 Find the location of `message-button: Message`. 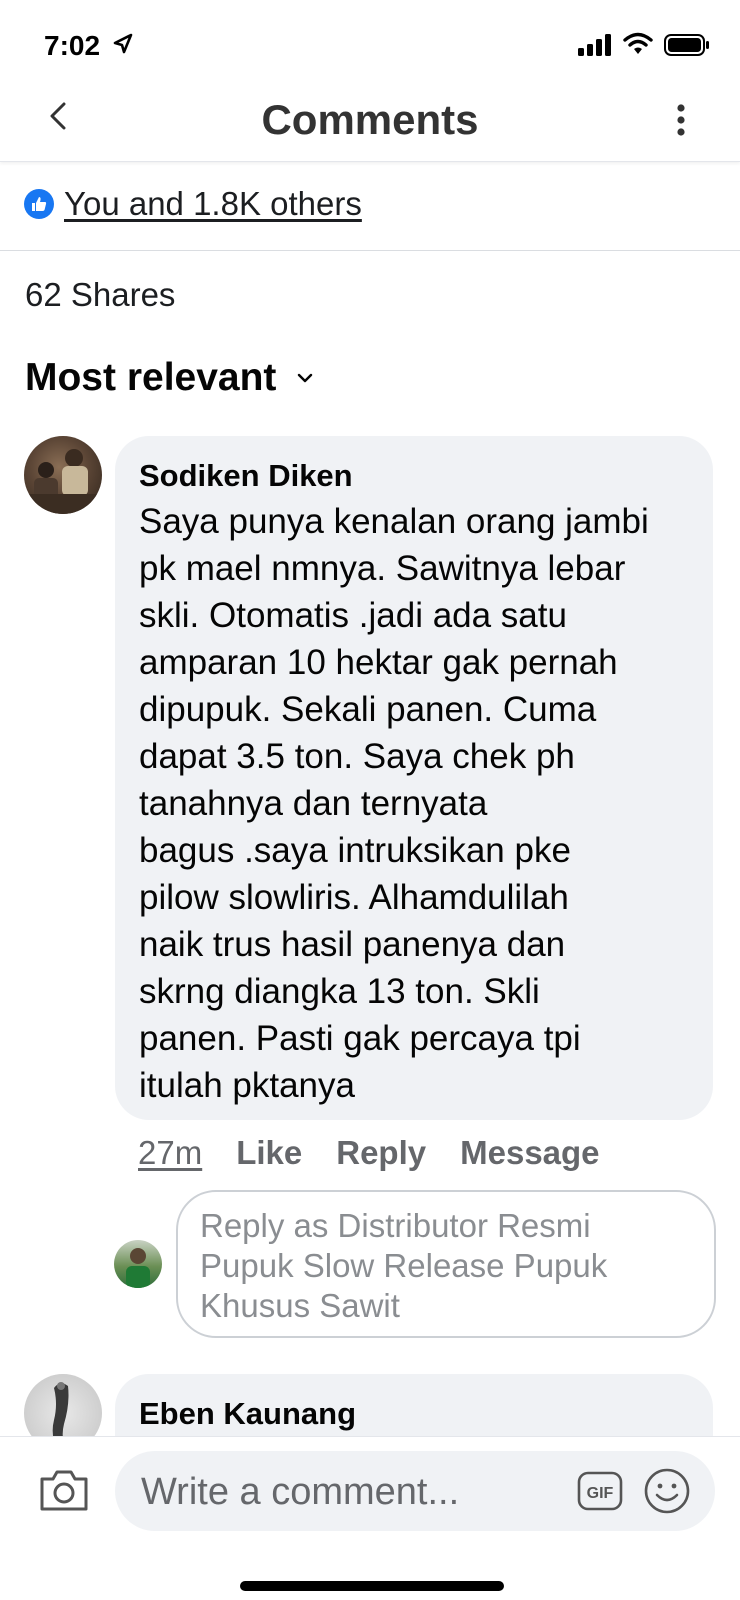

message-button: Message is located at coordinates (529, 1153).